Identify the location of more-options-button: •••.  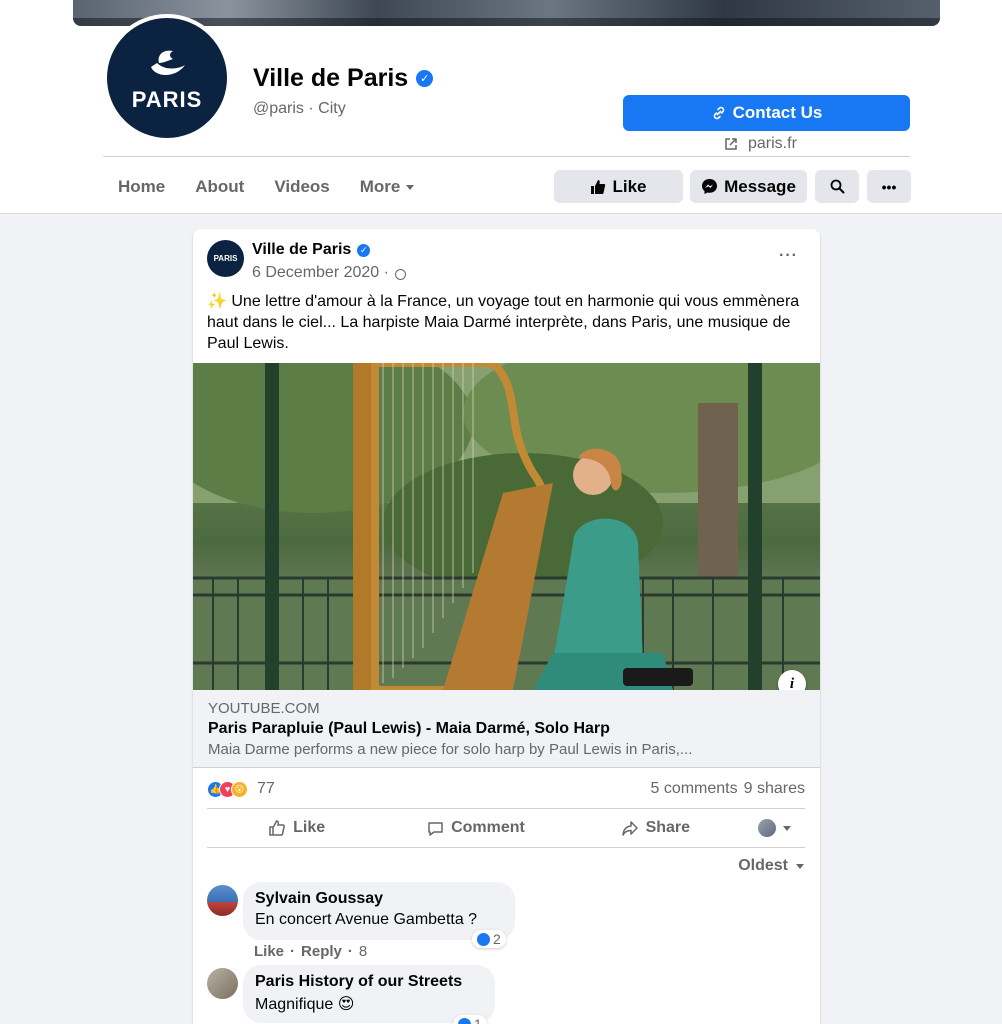
(889, 186).